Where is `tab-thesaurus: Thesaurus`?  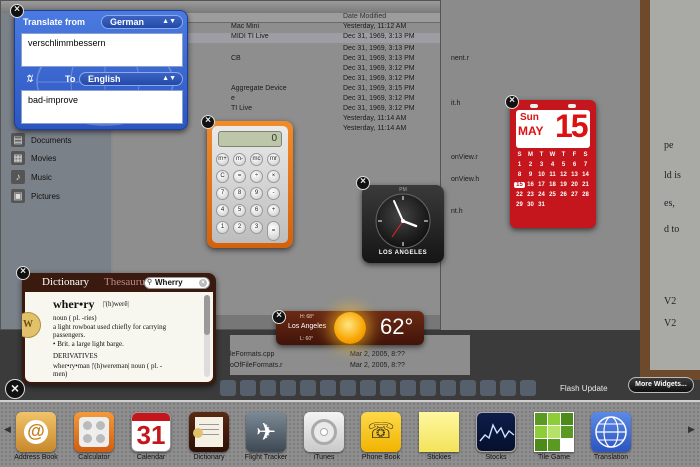
tab-thesaurus: Thesaurus is located at coordinates (126, 282).